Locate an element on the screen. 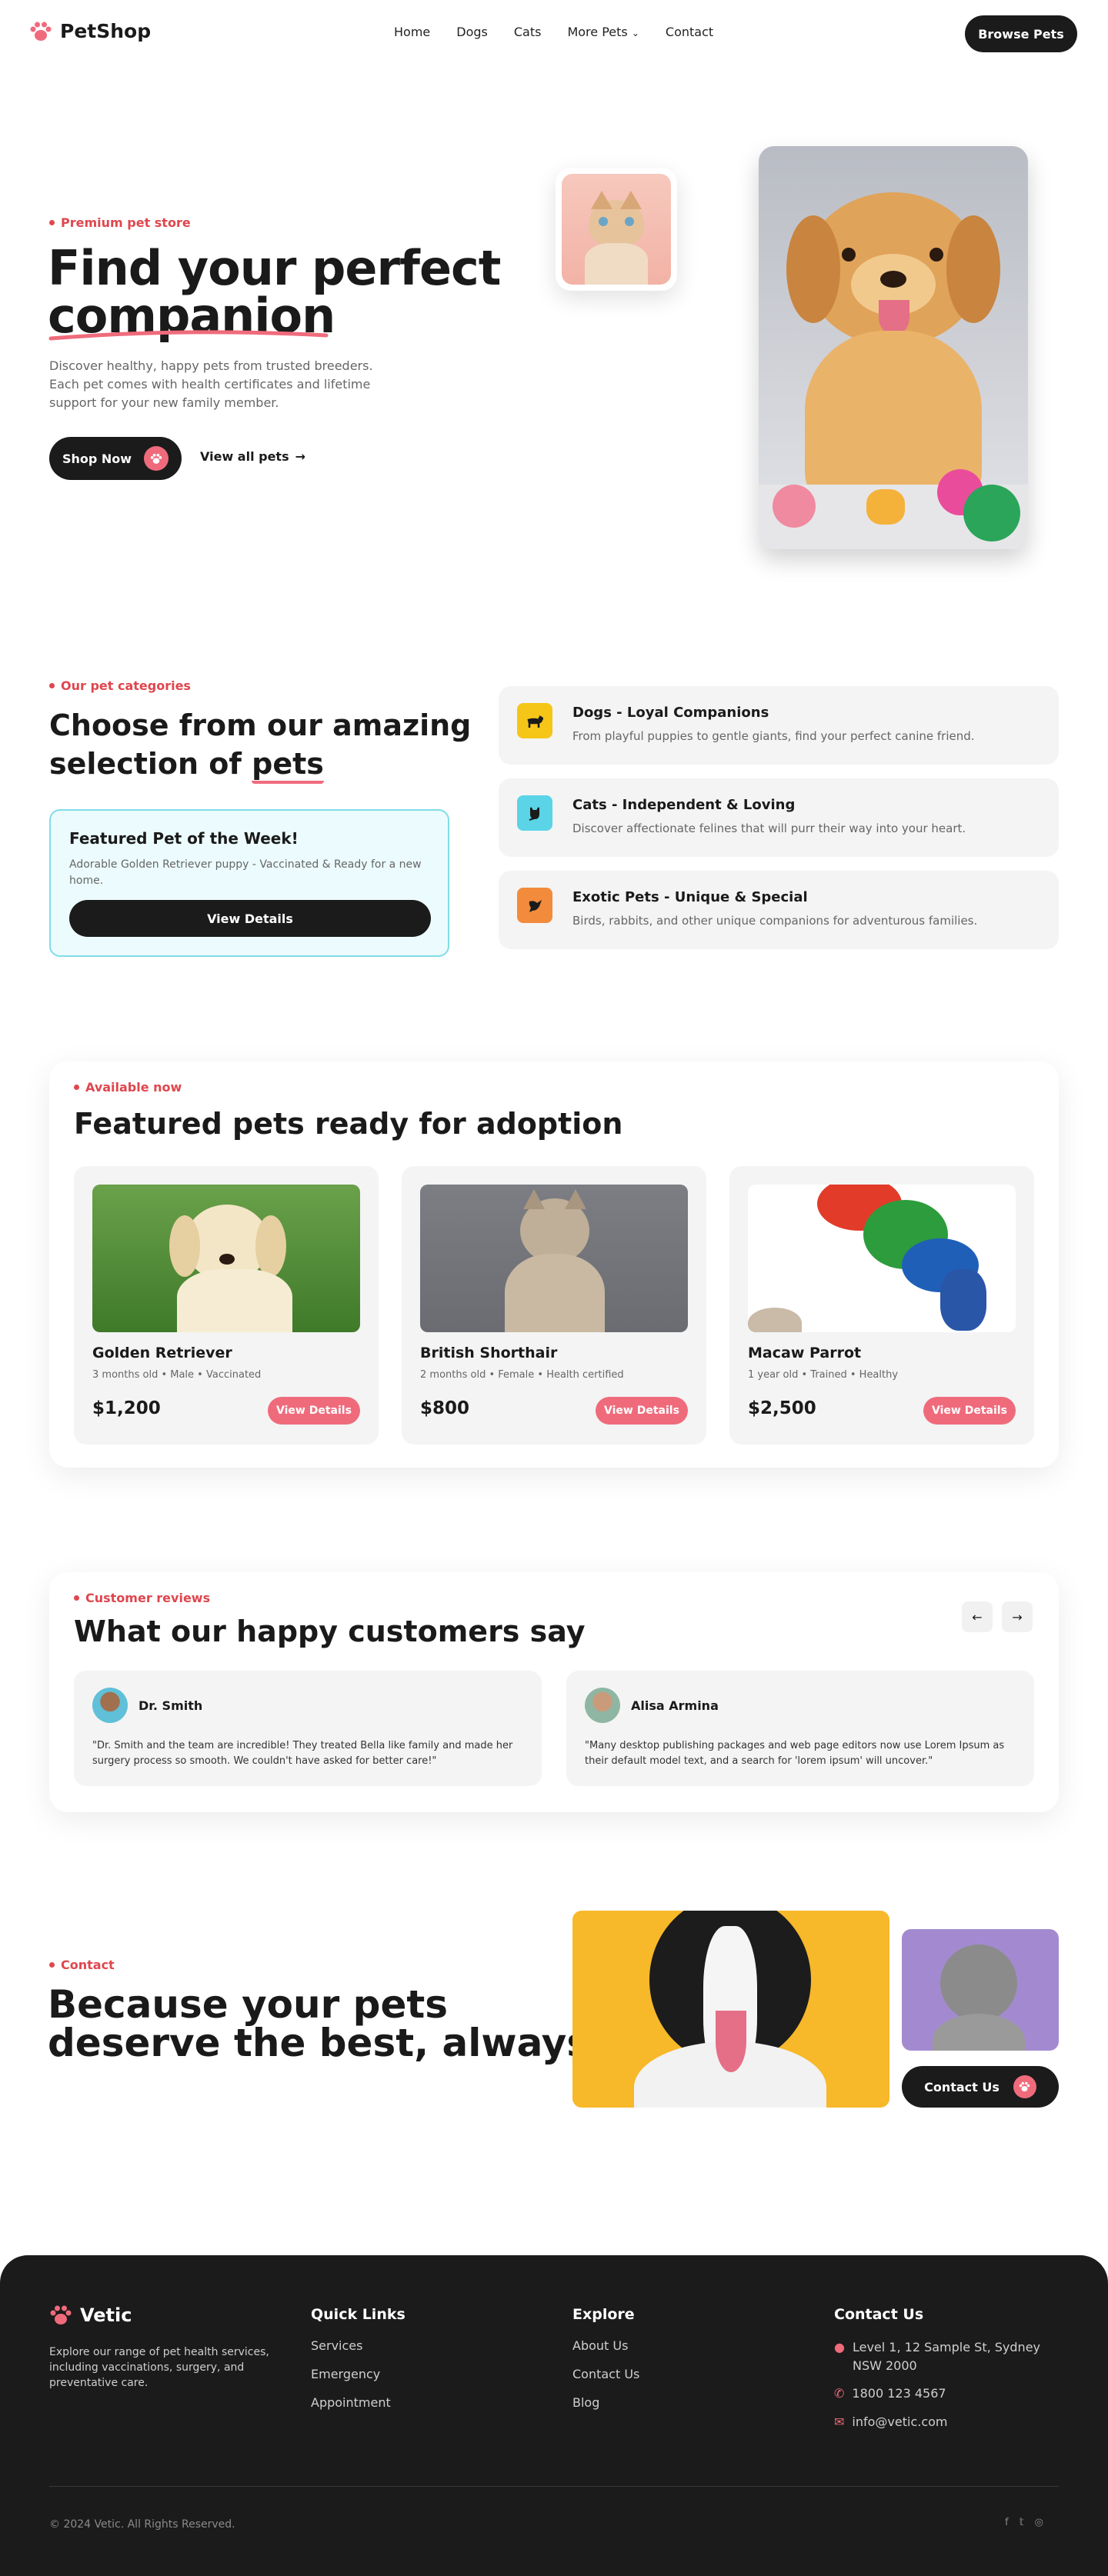  footer-email: ✉ info@vetic.com is located at coordinates (950, 2421).